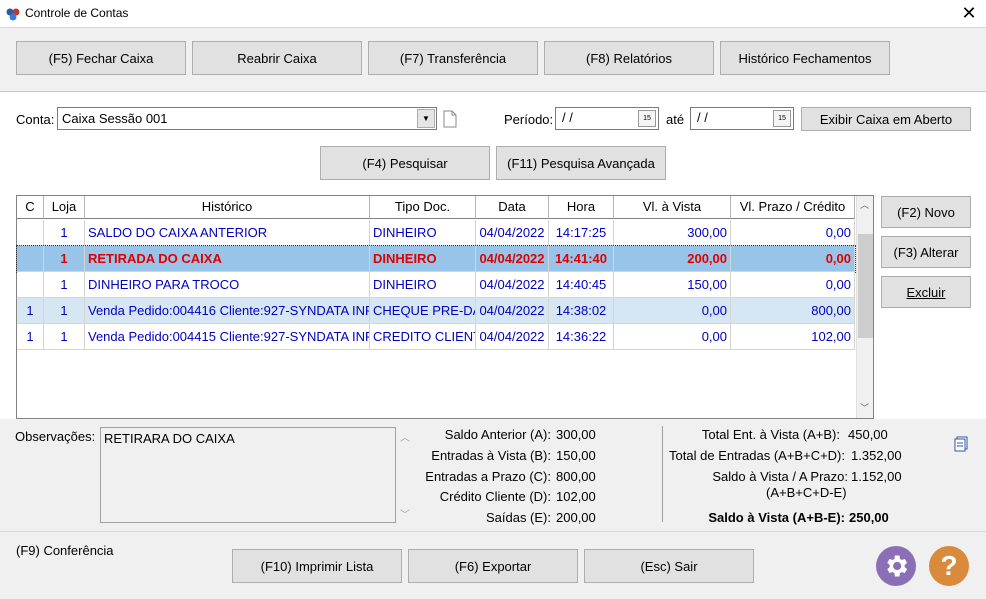 This screenshot has width=986, height=599. What do you see at coordinates (926, 292) in the screenshot?
I see `excluir-button: Excluir` at bounding box center [926, 292].